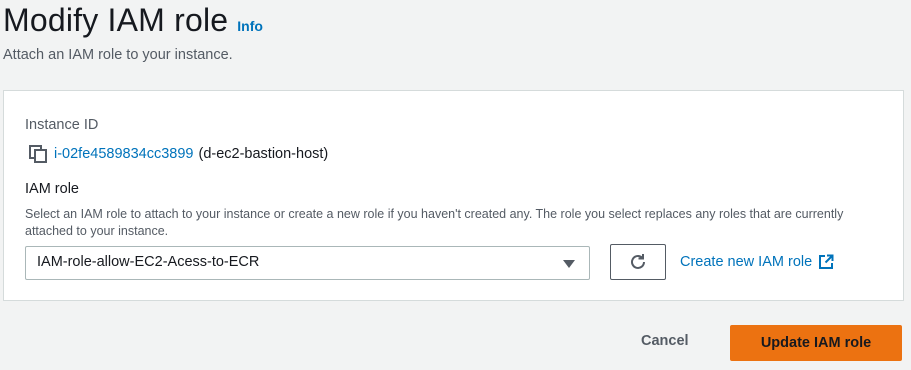 The width and height of the screenshot is (911, 370). Describe the element at coordinates (250, 26) in the screenshot. I see `info-link: Info` at that location.